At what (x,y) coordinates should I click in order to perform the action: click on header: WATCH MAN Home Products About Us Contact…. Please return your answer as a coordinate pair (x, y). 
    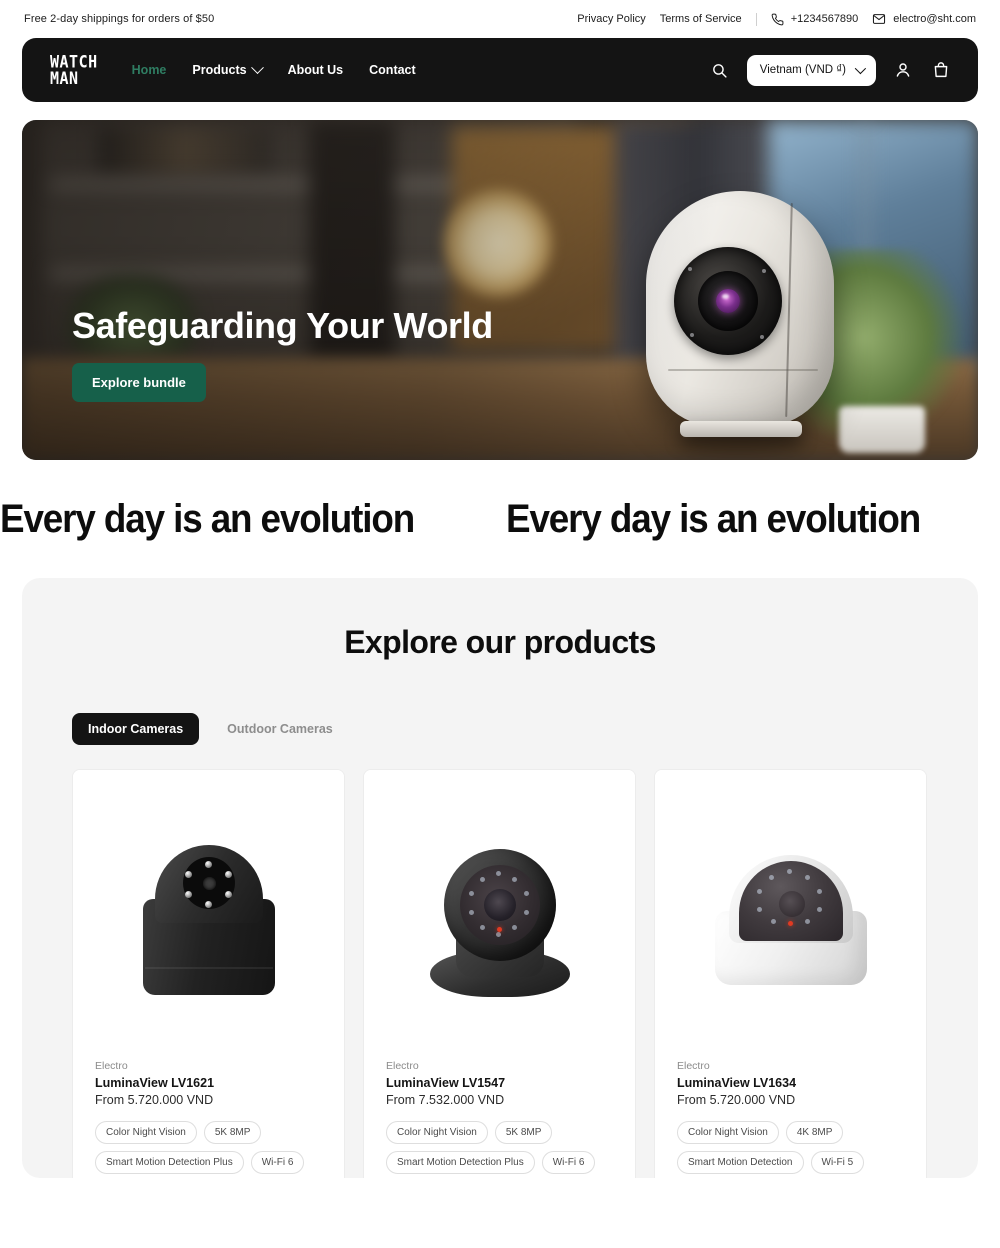
    Looking at the image, I should click on (500, 70).